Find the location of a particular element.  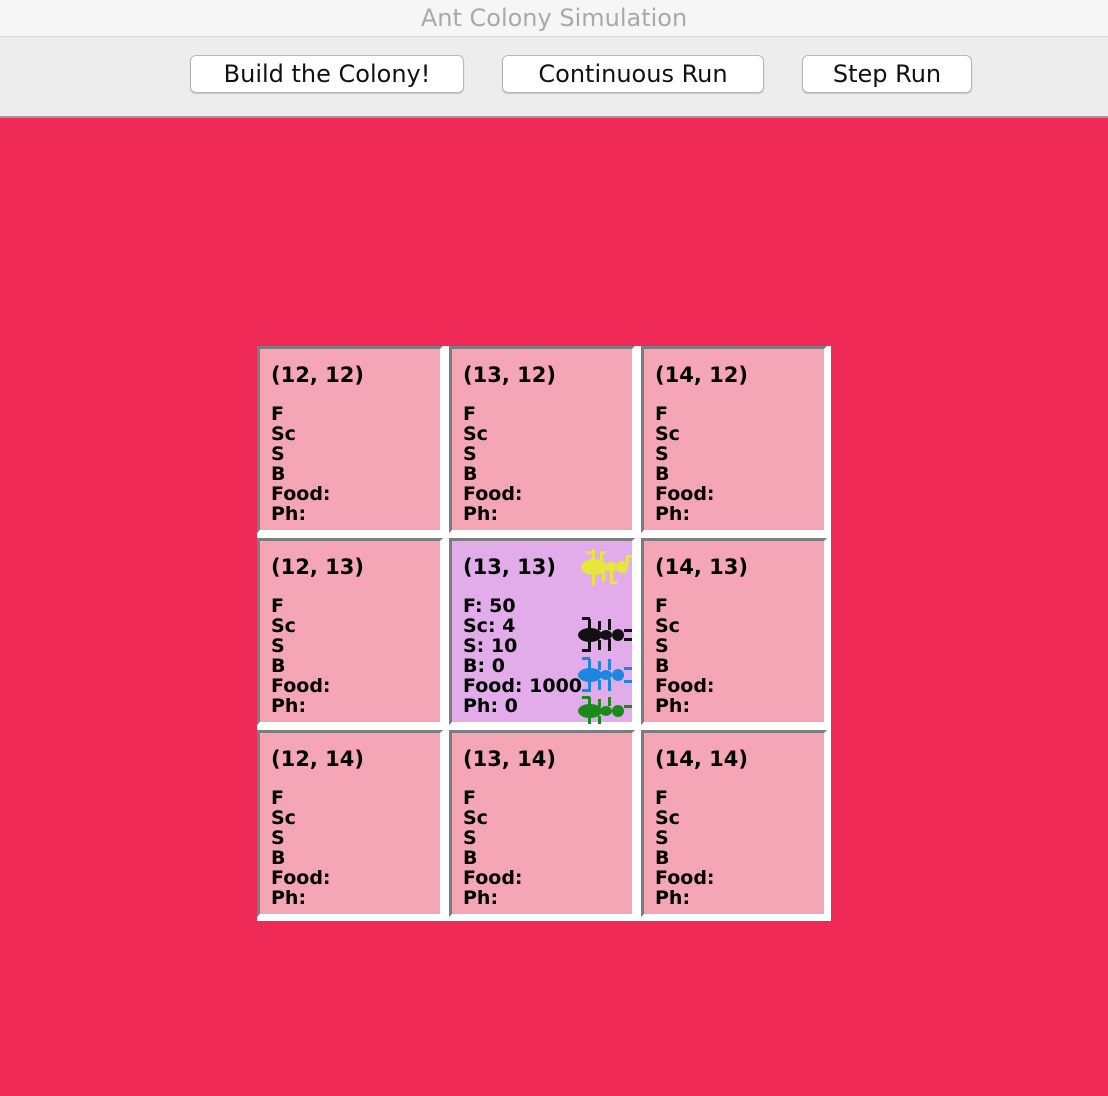

window-title: Ant Colony Simulation is located at coordinates (554, 18).